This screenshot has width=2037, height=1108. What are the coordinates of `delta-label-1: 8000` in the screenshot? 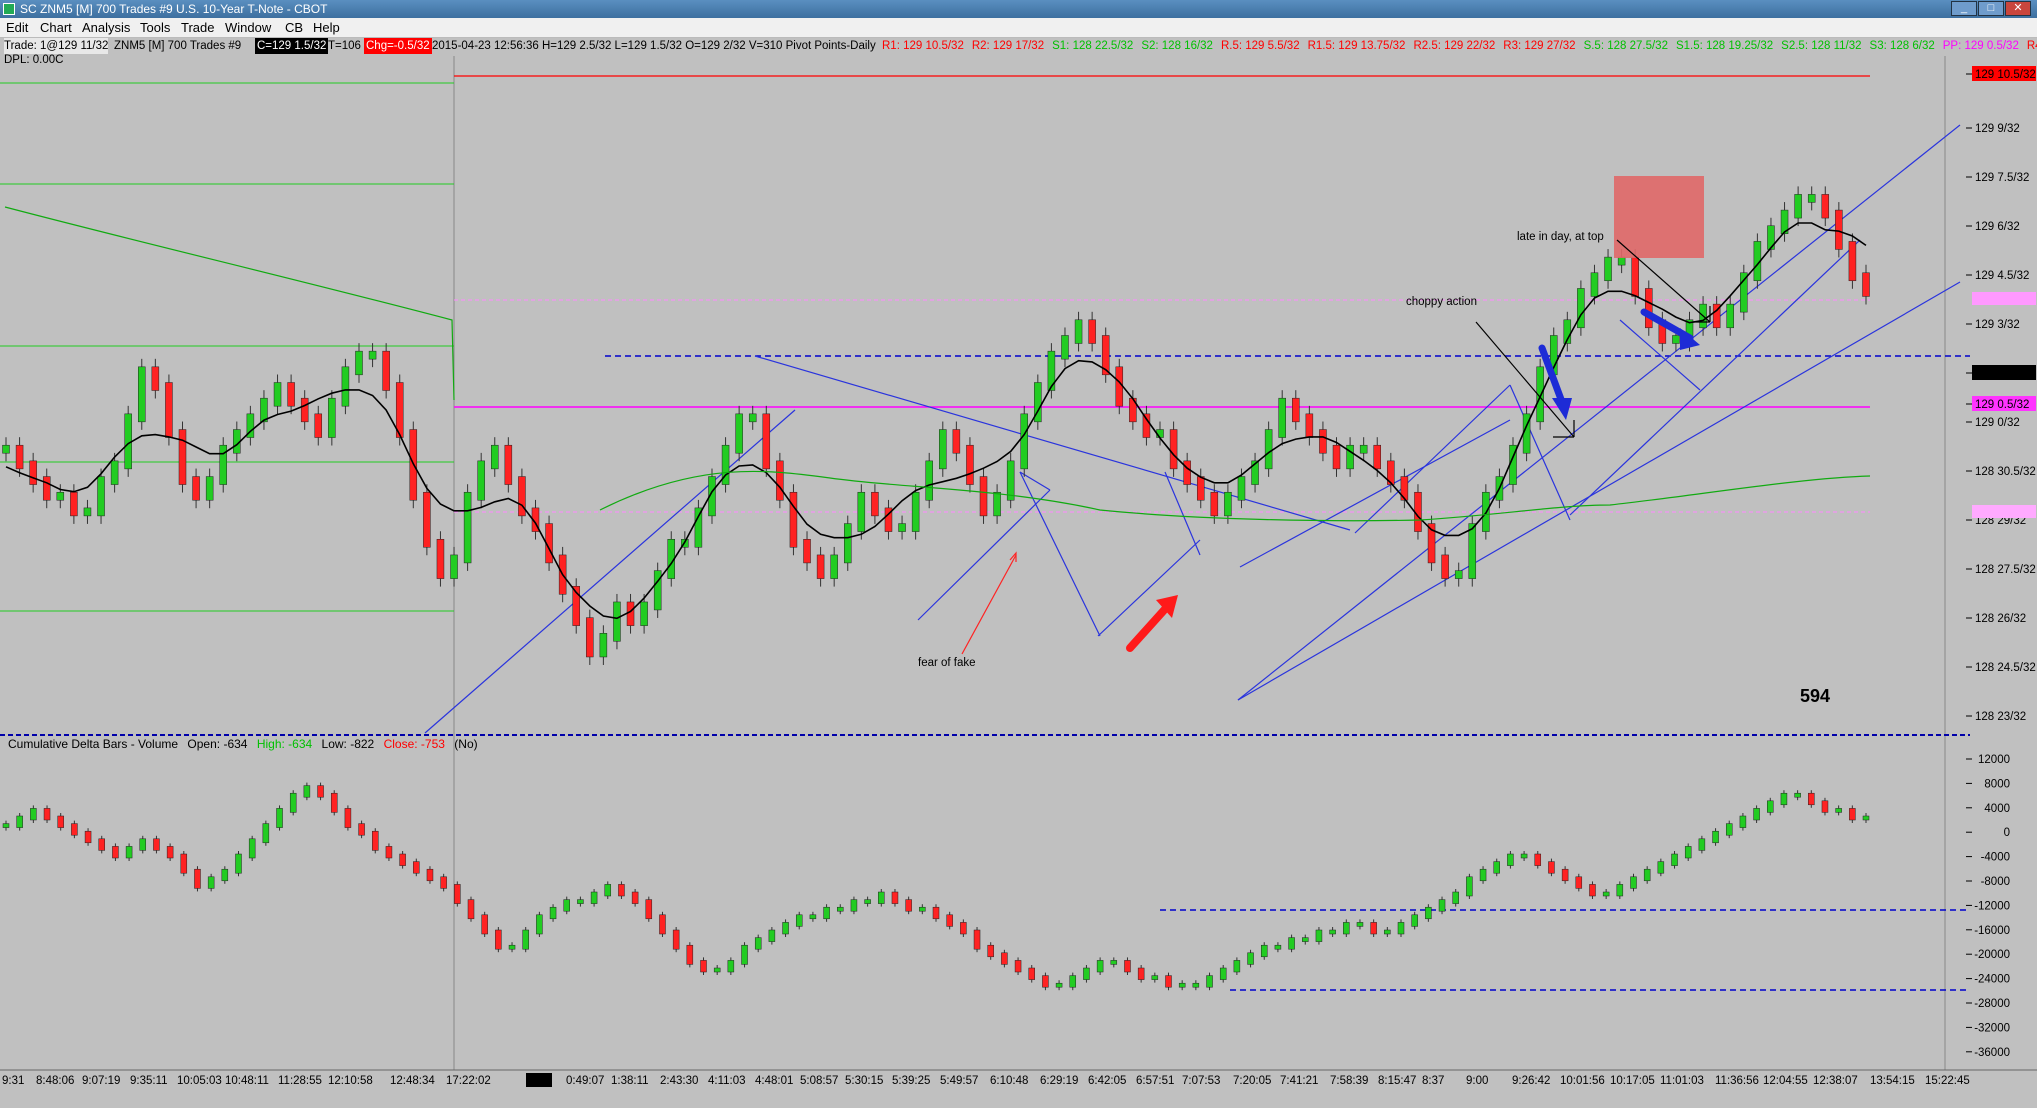 It's located at (1997, 784).